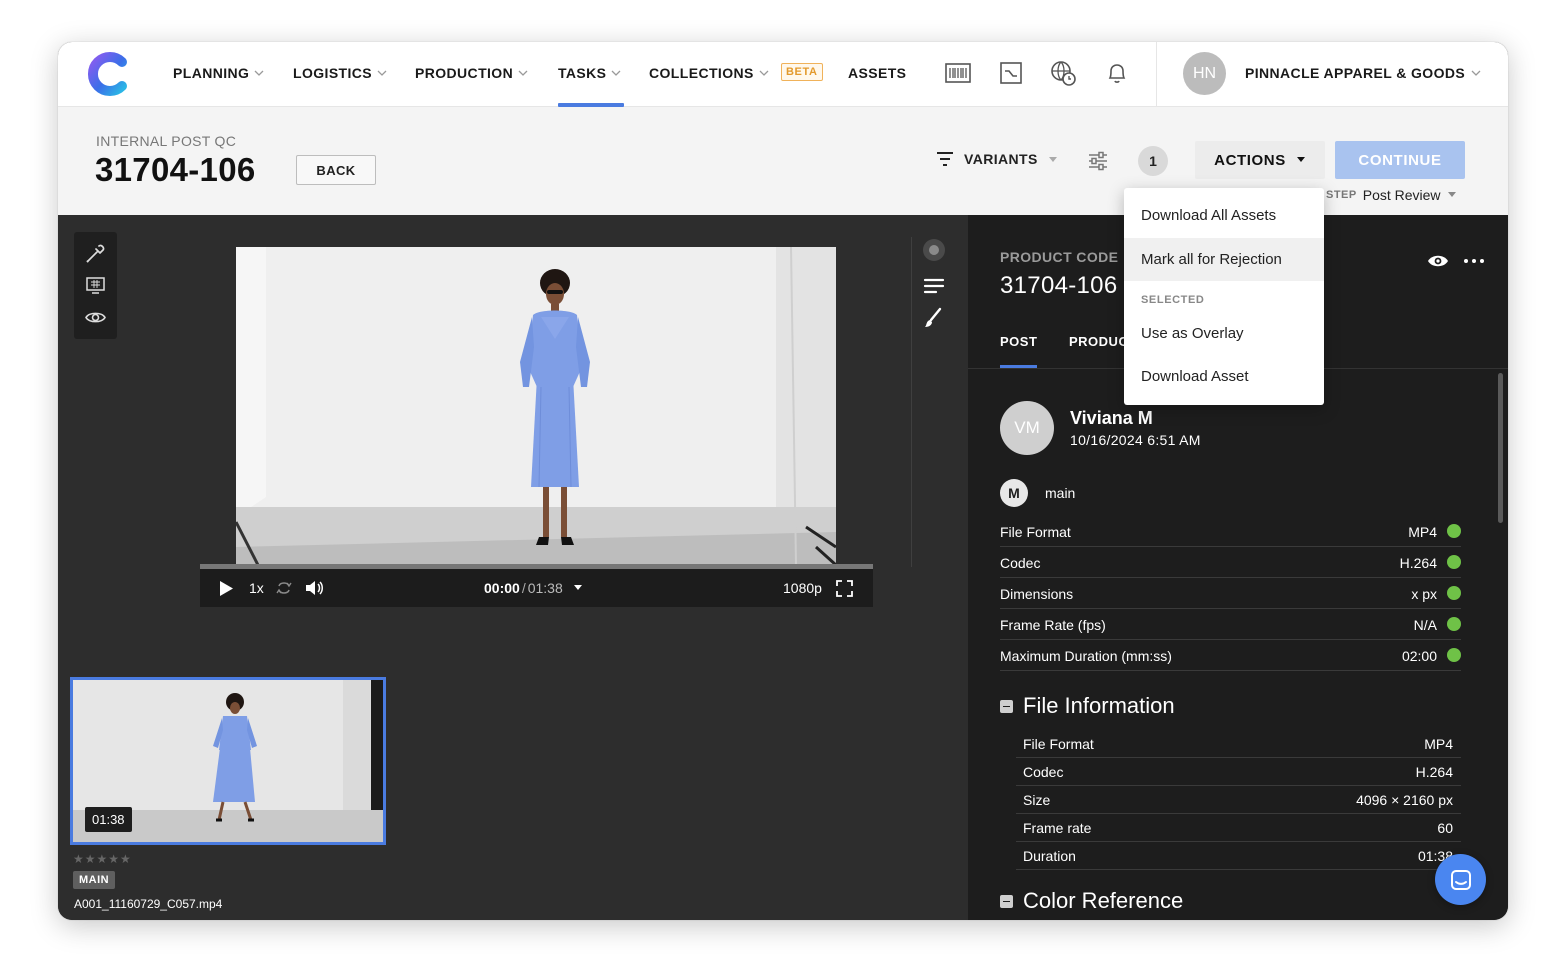  What do you see at coordinates (1153, 161) in the screenshot?
I see `selection-count-badge: 1` at bounding box center [1153, 161].